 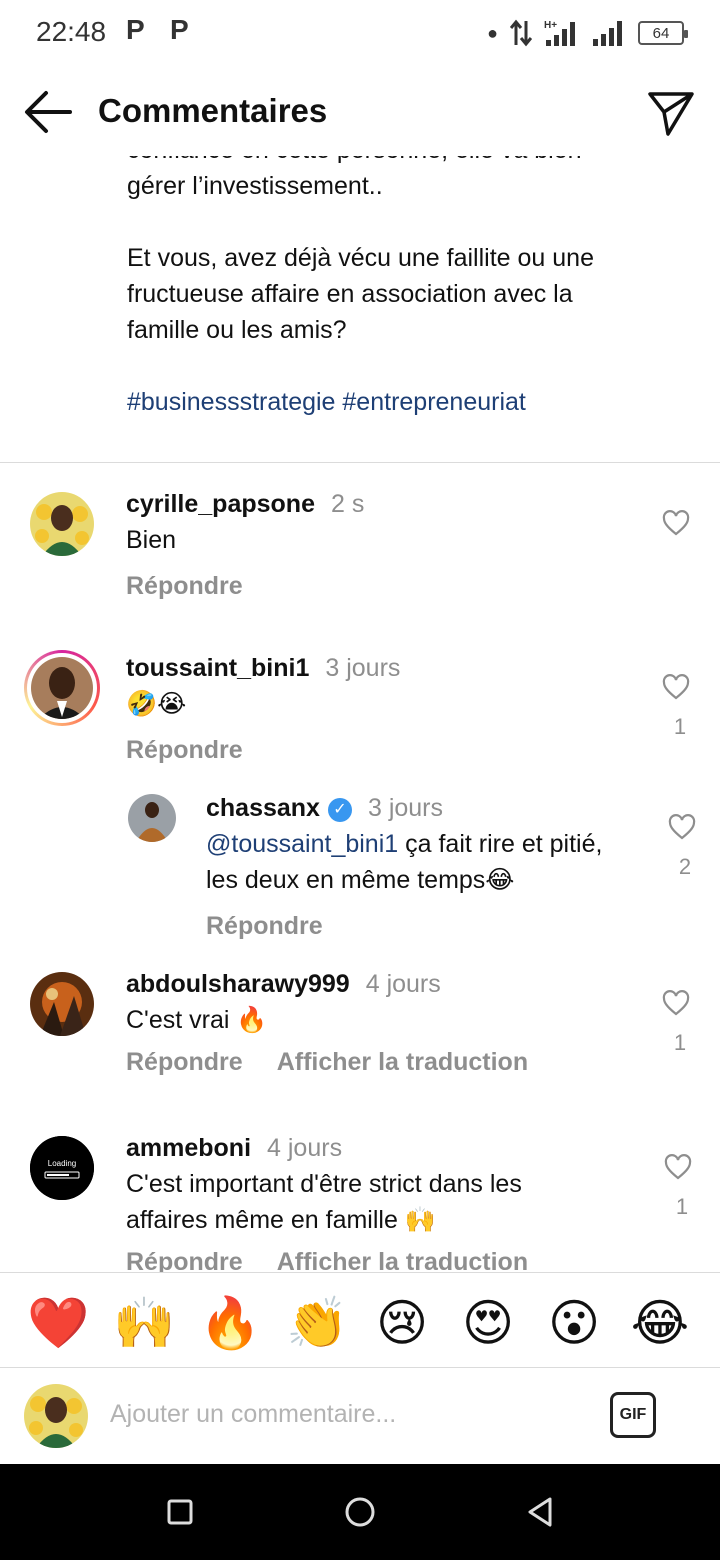 What do you see at coordinates (587, 33) in the screenshot?
I see `status-icons: ● H+ 64` at bounding box center [587, 33].